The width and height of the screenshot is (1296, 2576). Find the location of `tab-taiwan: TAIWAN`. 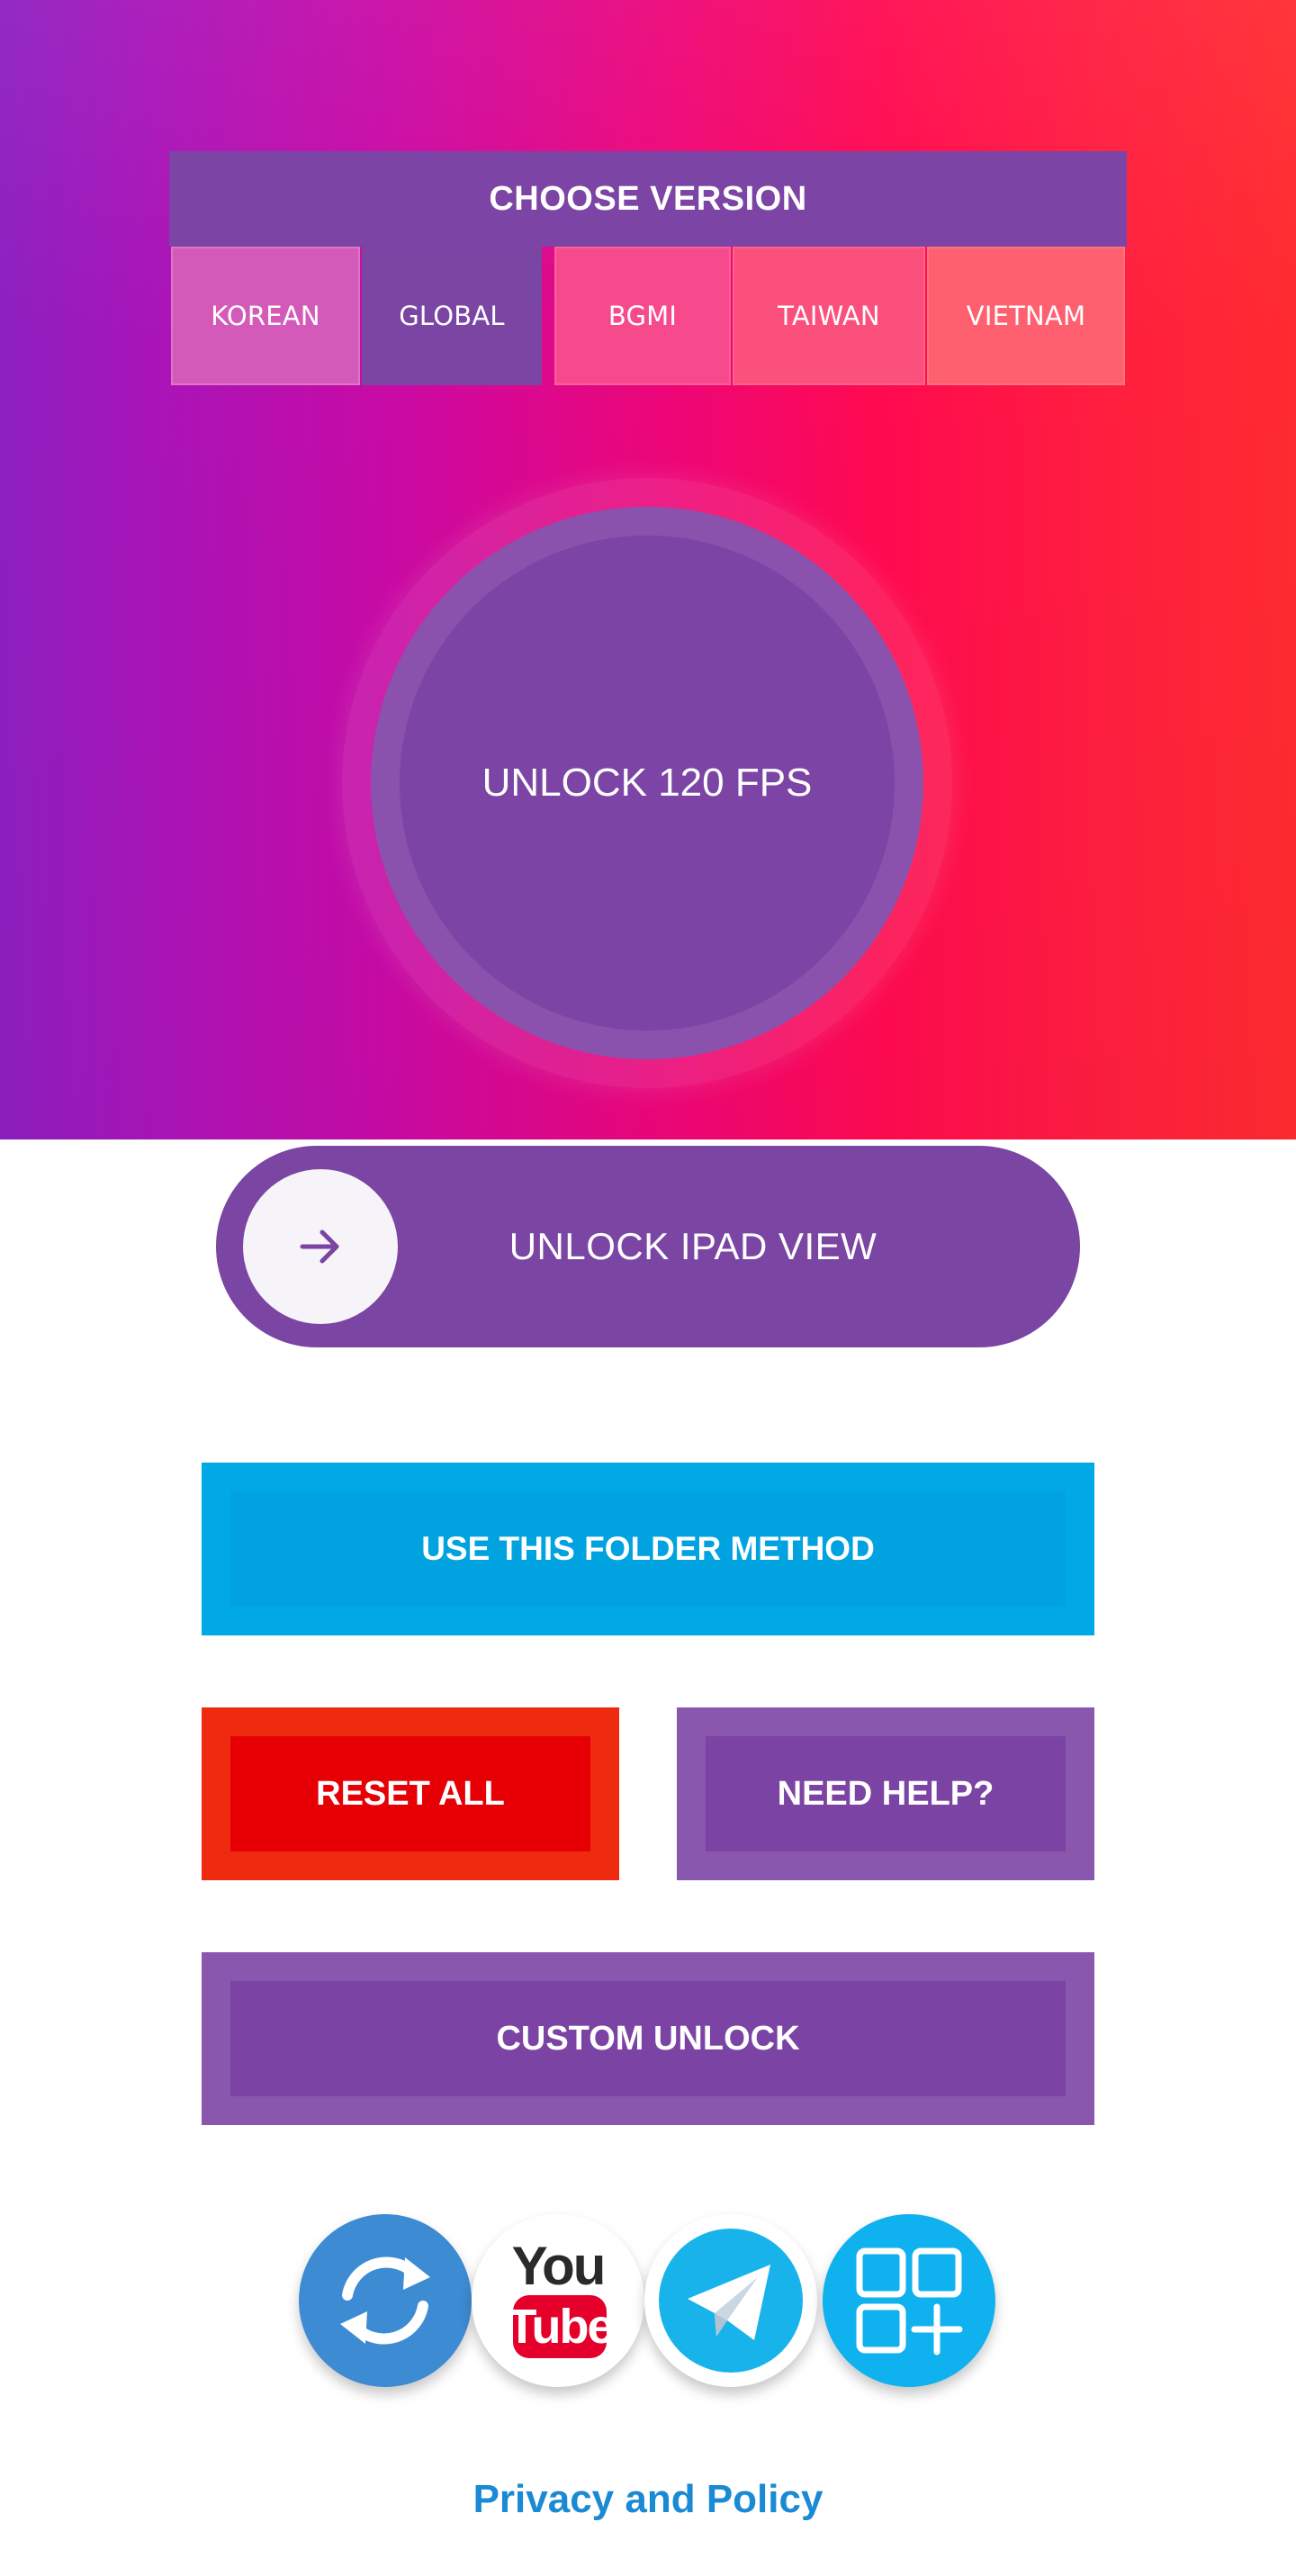

tab-taiwan: TAIWAN is located at coordinates (829, 316).